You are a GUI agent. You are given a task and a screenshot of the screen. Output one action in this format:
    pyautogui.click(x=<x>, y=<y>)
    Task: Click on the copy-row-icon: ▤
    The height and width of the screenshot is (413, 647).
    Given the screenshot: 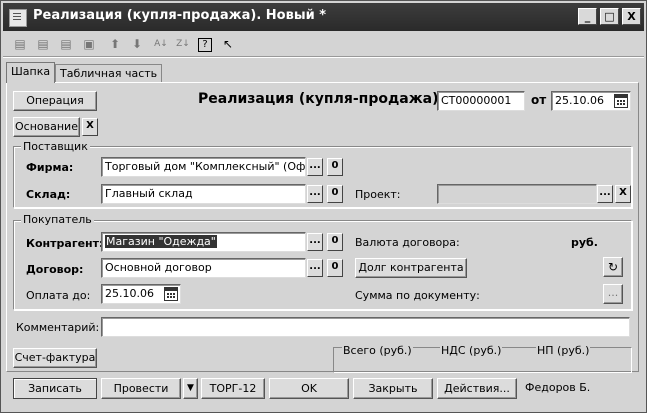 What is the action you would take?
    pyautogui.click(x=43, y=44)
    